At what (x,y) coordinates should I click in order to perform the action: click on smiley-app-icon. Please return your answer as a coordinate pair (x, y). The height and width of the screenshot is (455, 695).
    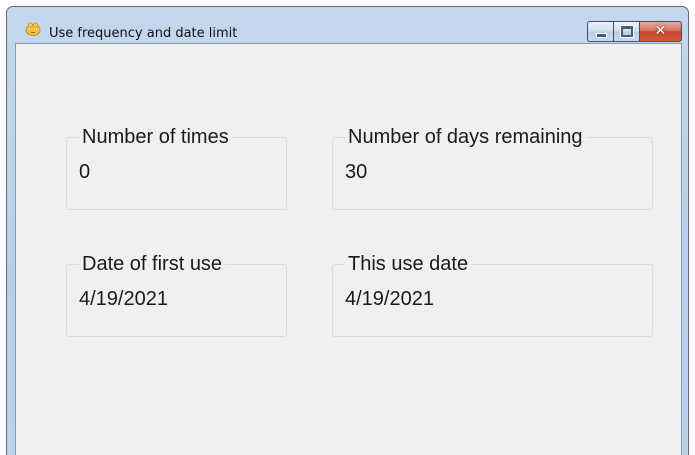
    Looking at the image, I should click on (33, 28).